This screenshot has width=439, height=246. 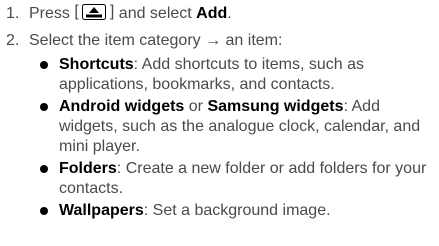 I want to click on step-1: 1. Press [ ] and select Add., so click(x=119, y=13).